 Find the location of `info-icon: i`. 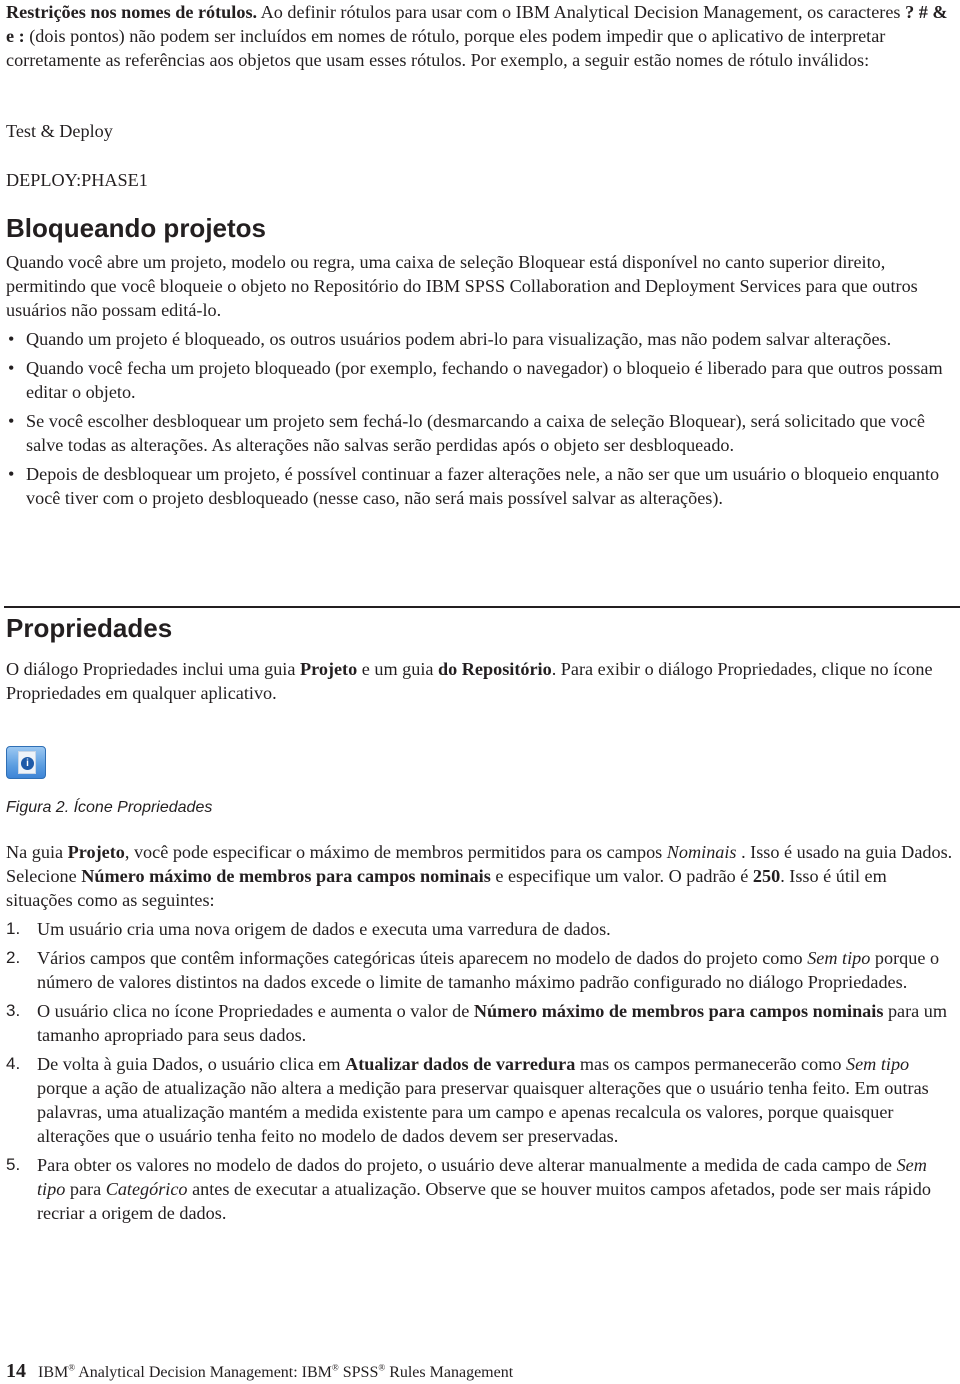

info-icon: i is located at coordinates (27, 763).